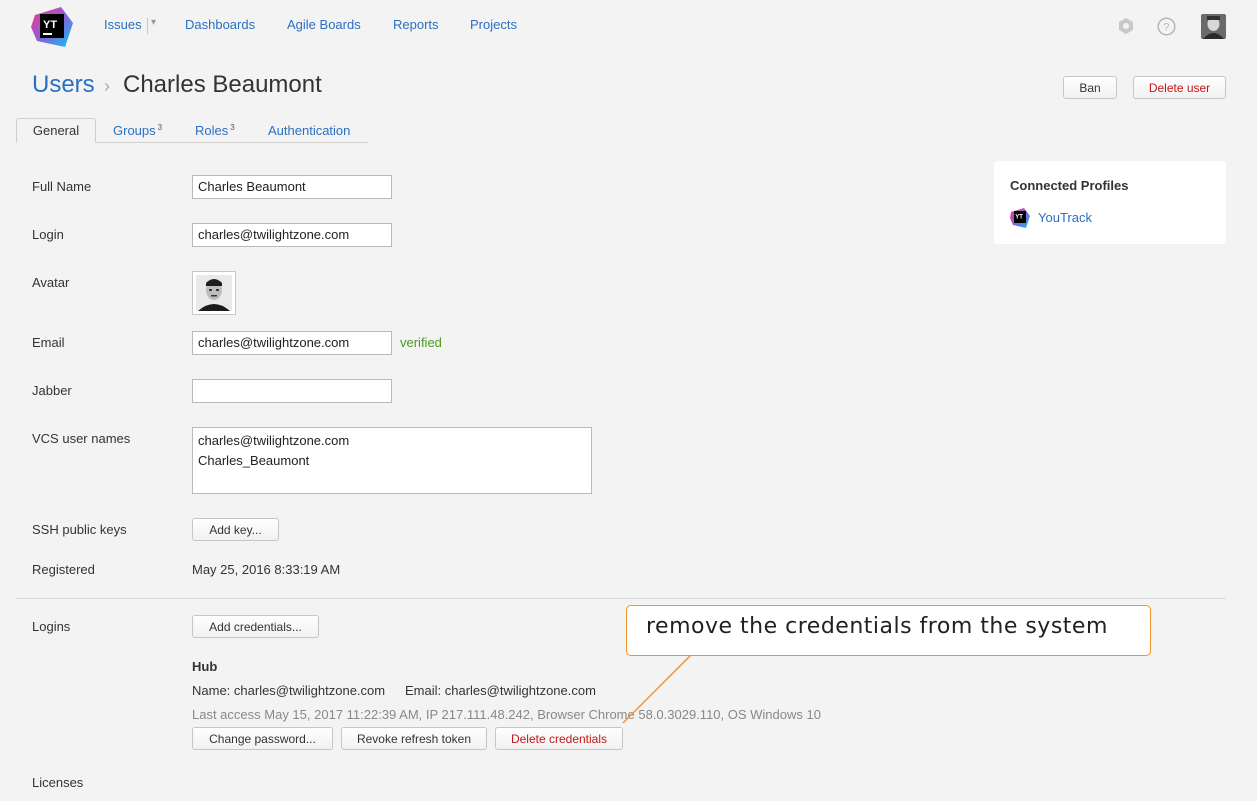  Describe the element at coordinates (63, 569) in the screenshot. I see `registered-label: Registered` at that location.